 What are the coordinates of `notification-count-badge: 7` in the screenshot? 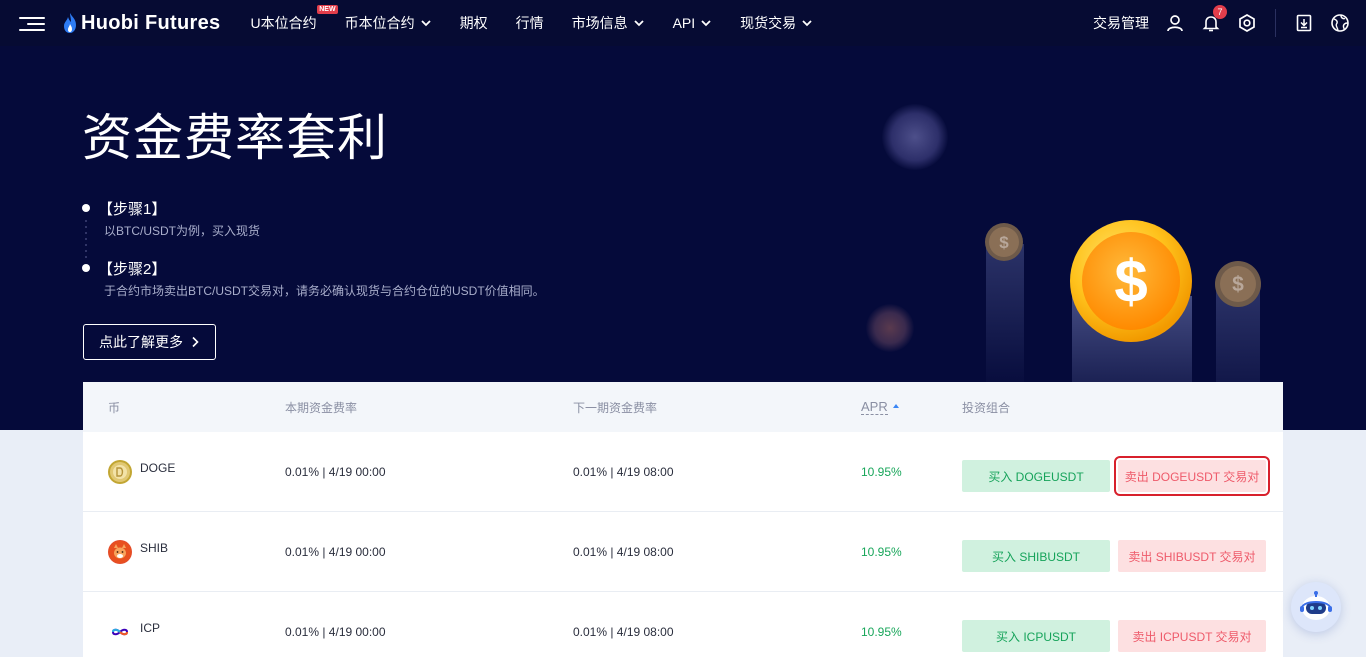 It's located at (1220, 12).